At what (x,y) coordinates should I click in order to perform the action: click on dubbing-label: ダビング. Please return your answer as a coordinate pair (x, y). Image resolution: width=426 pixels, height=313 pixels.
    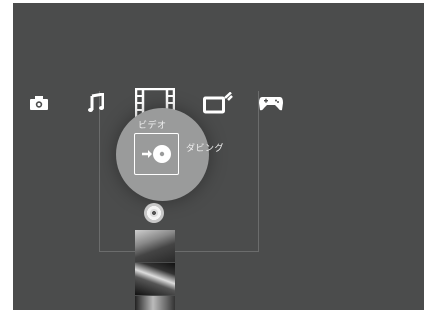
    Looking at the image, I should click on (205, 149).